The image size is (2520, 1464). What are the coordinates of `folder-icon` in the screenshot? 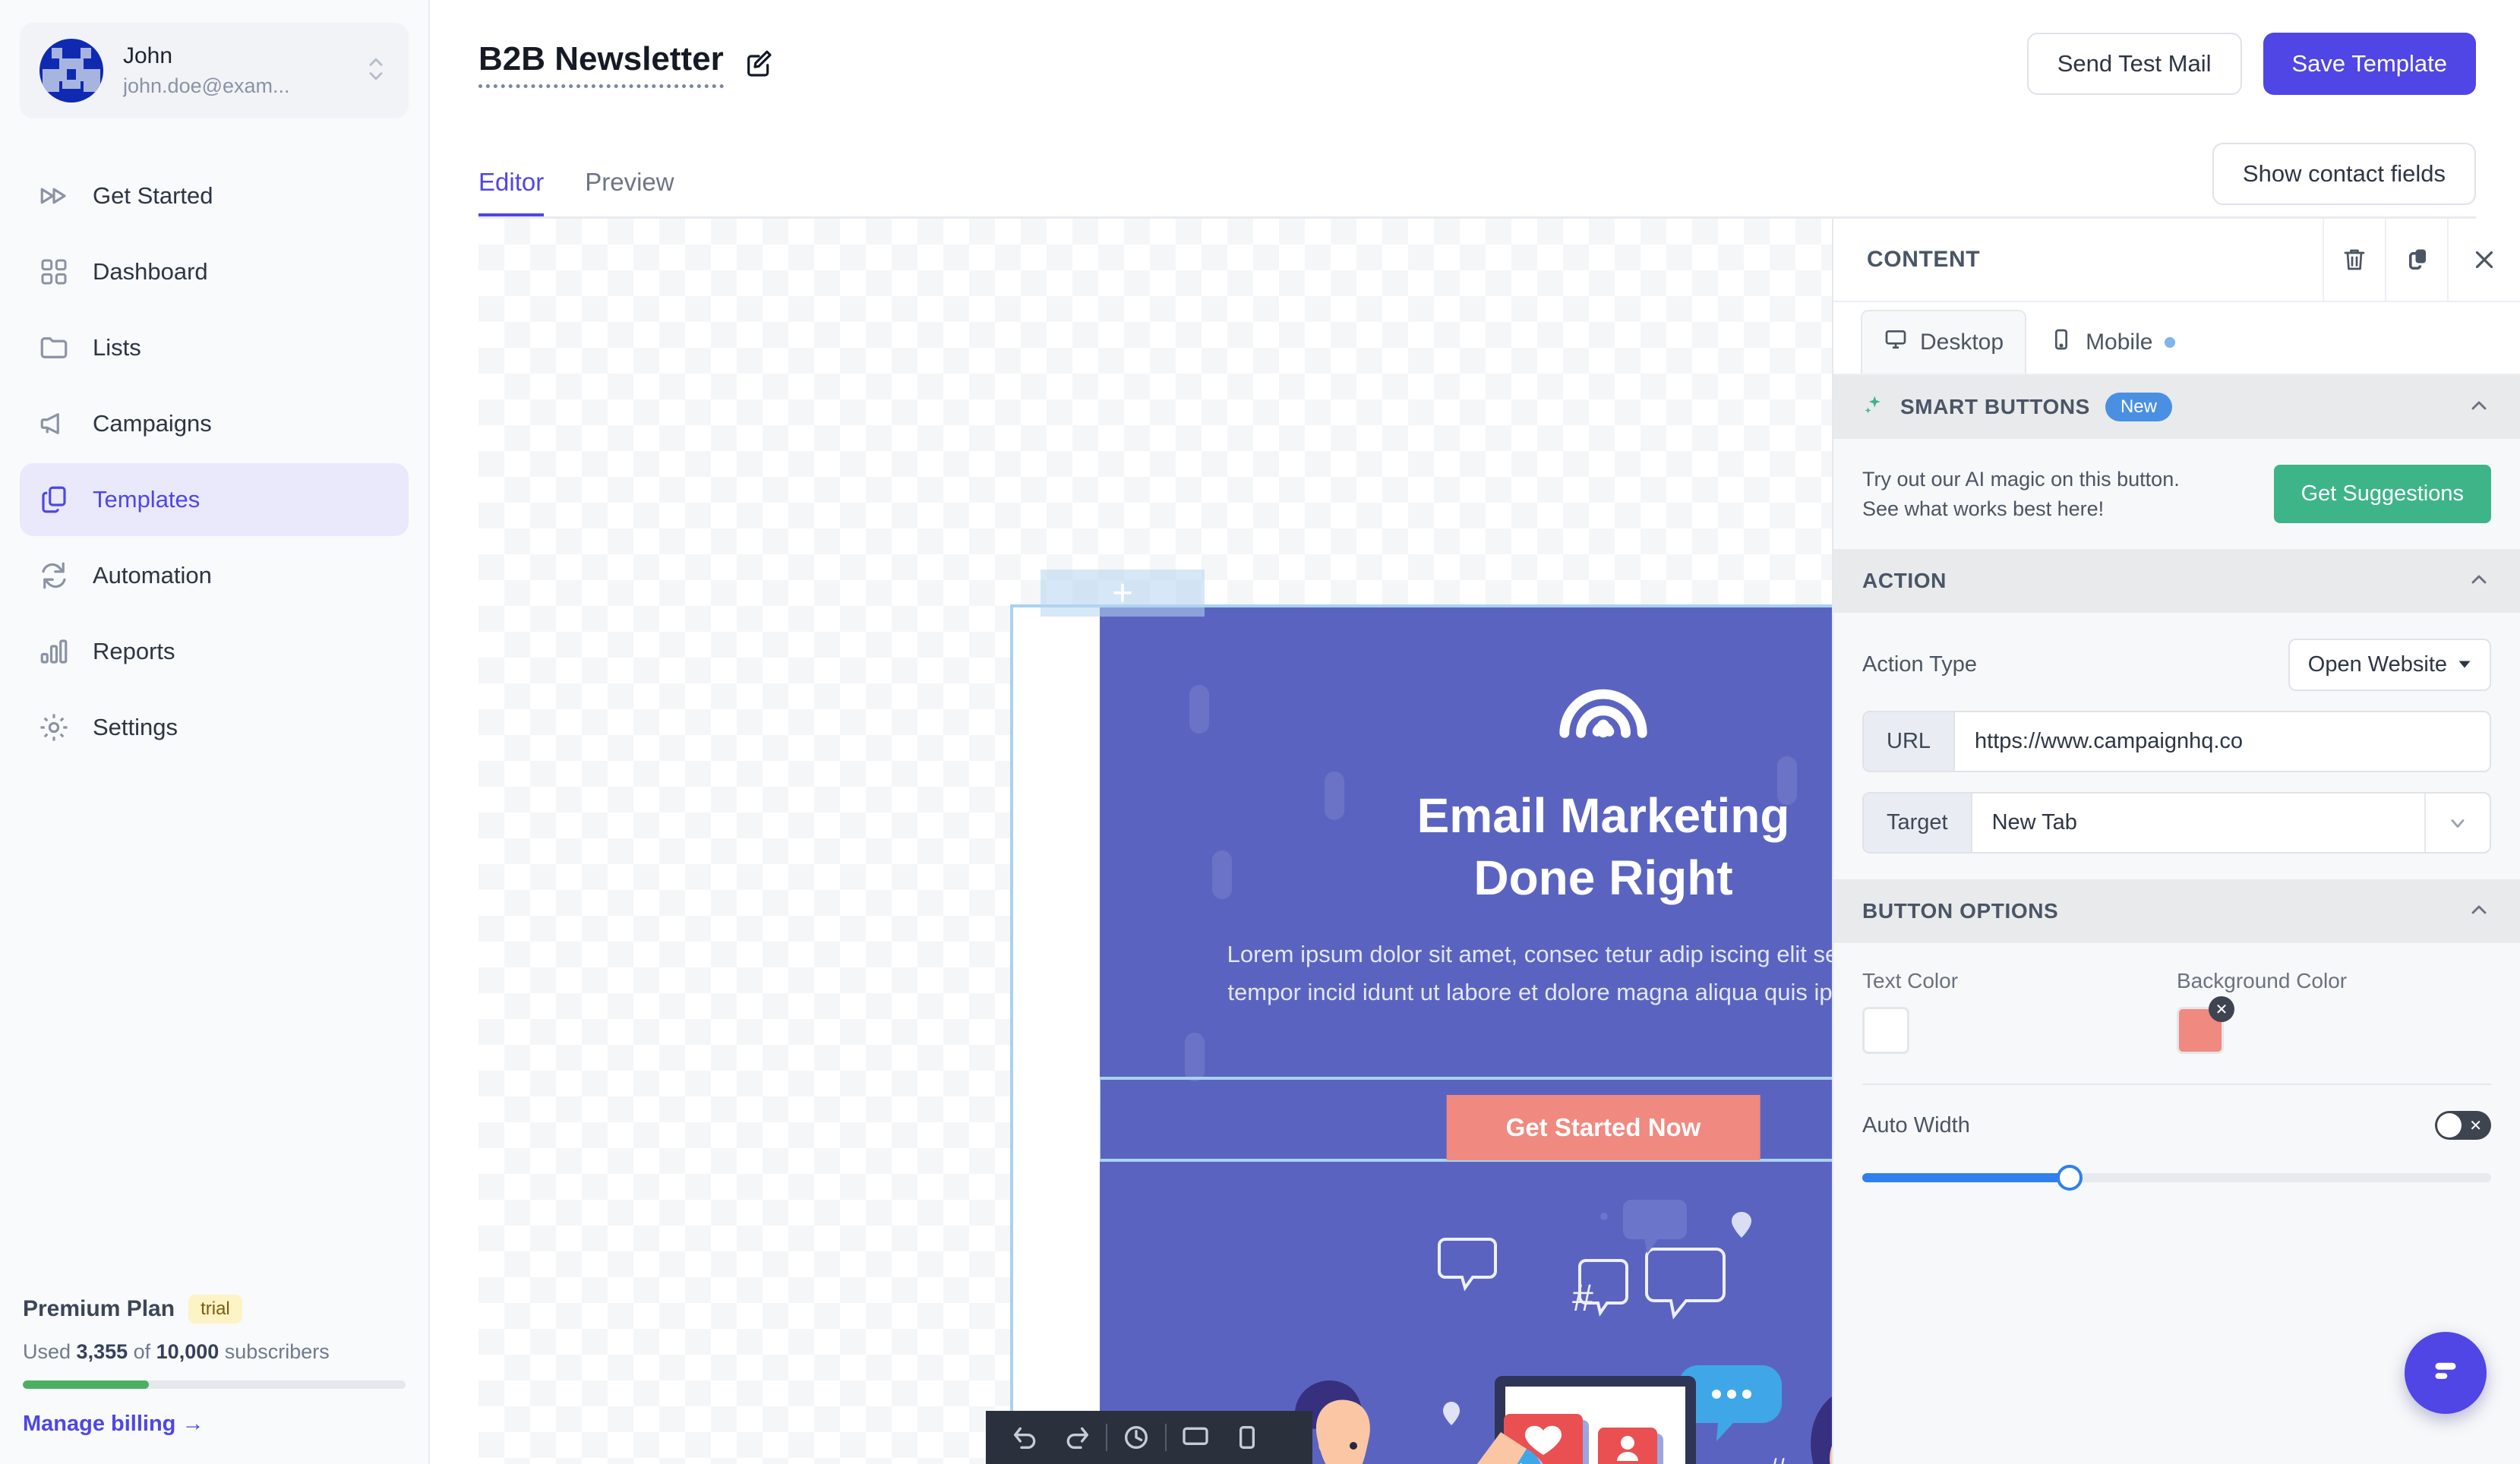 It's located at (53, 347).